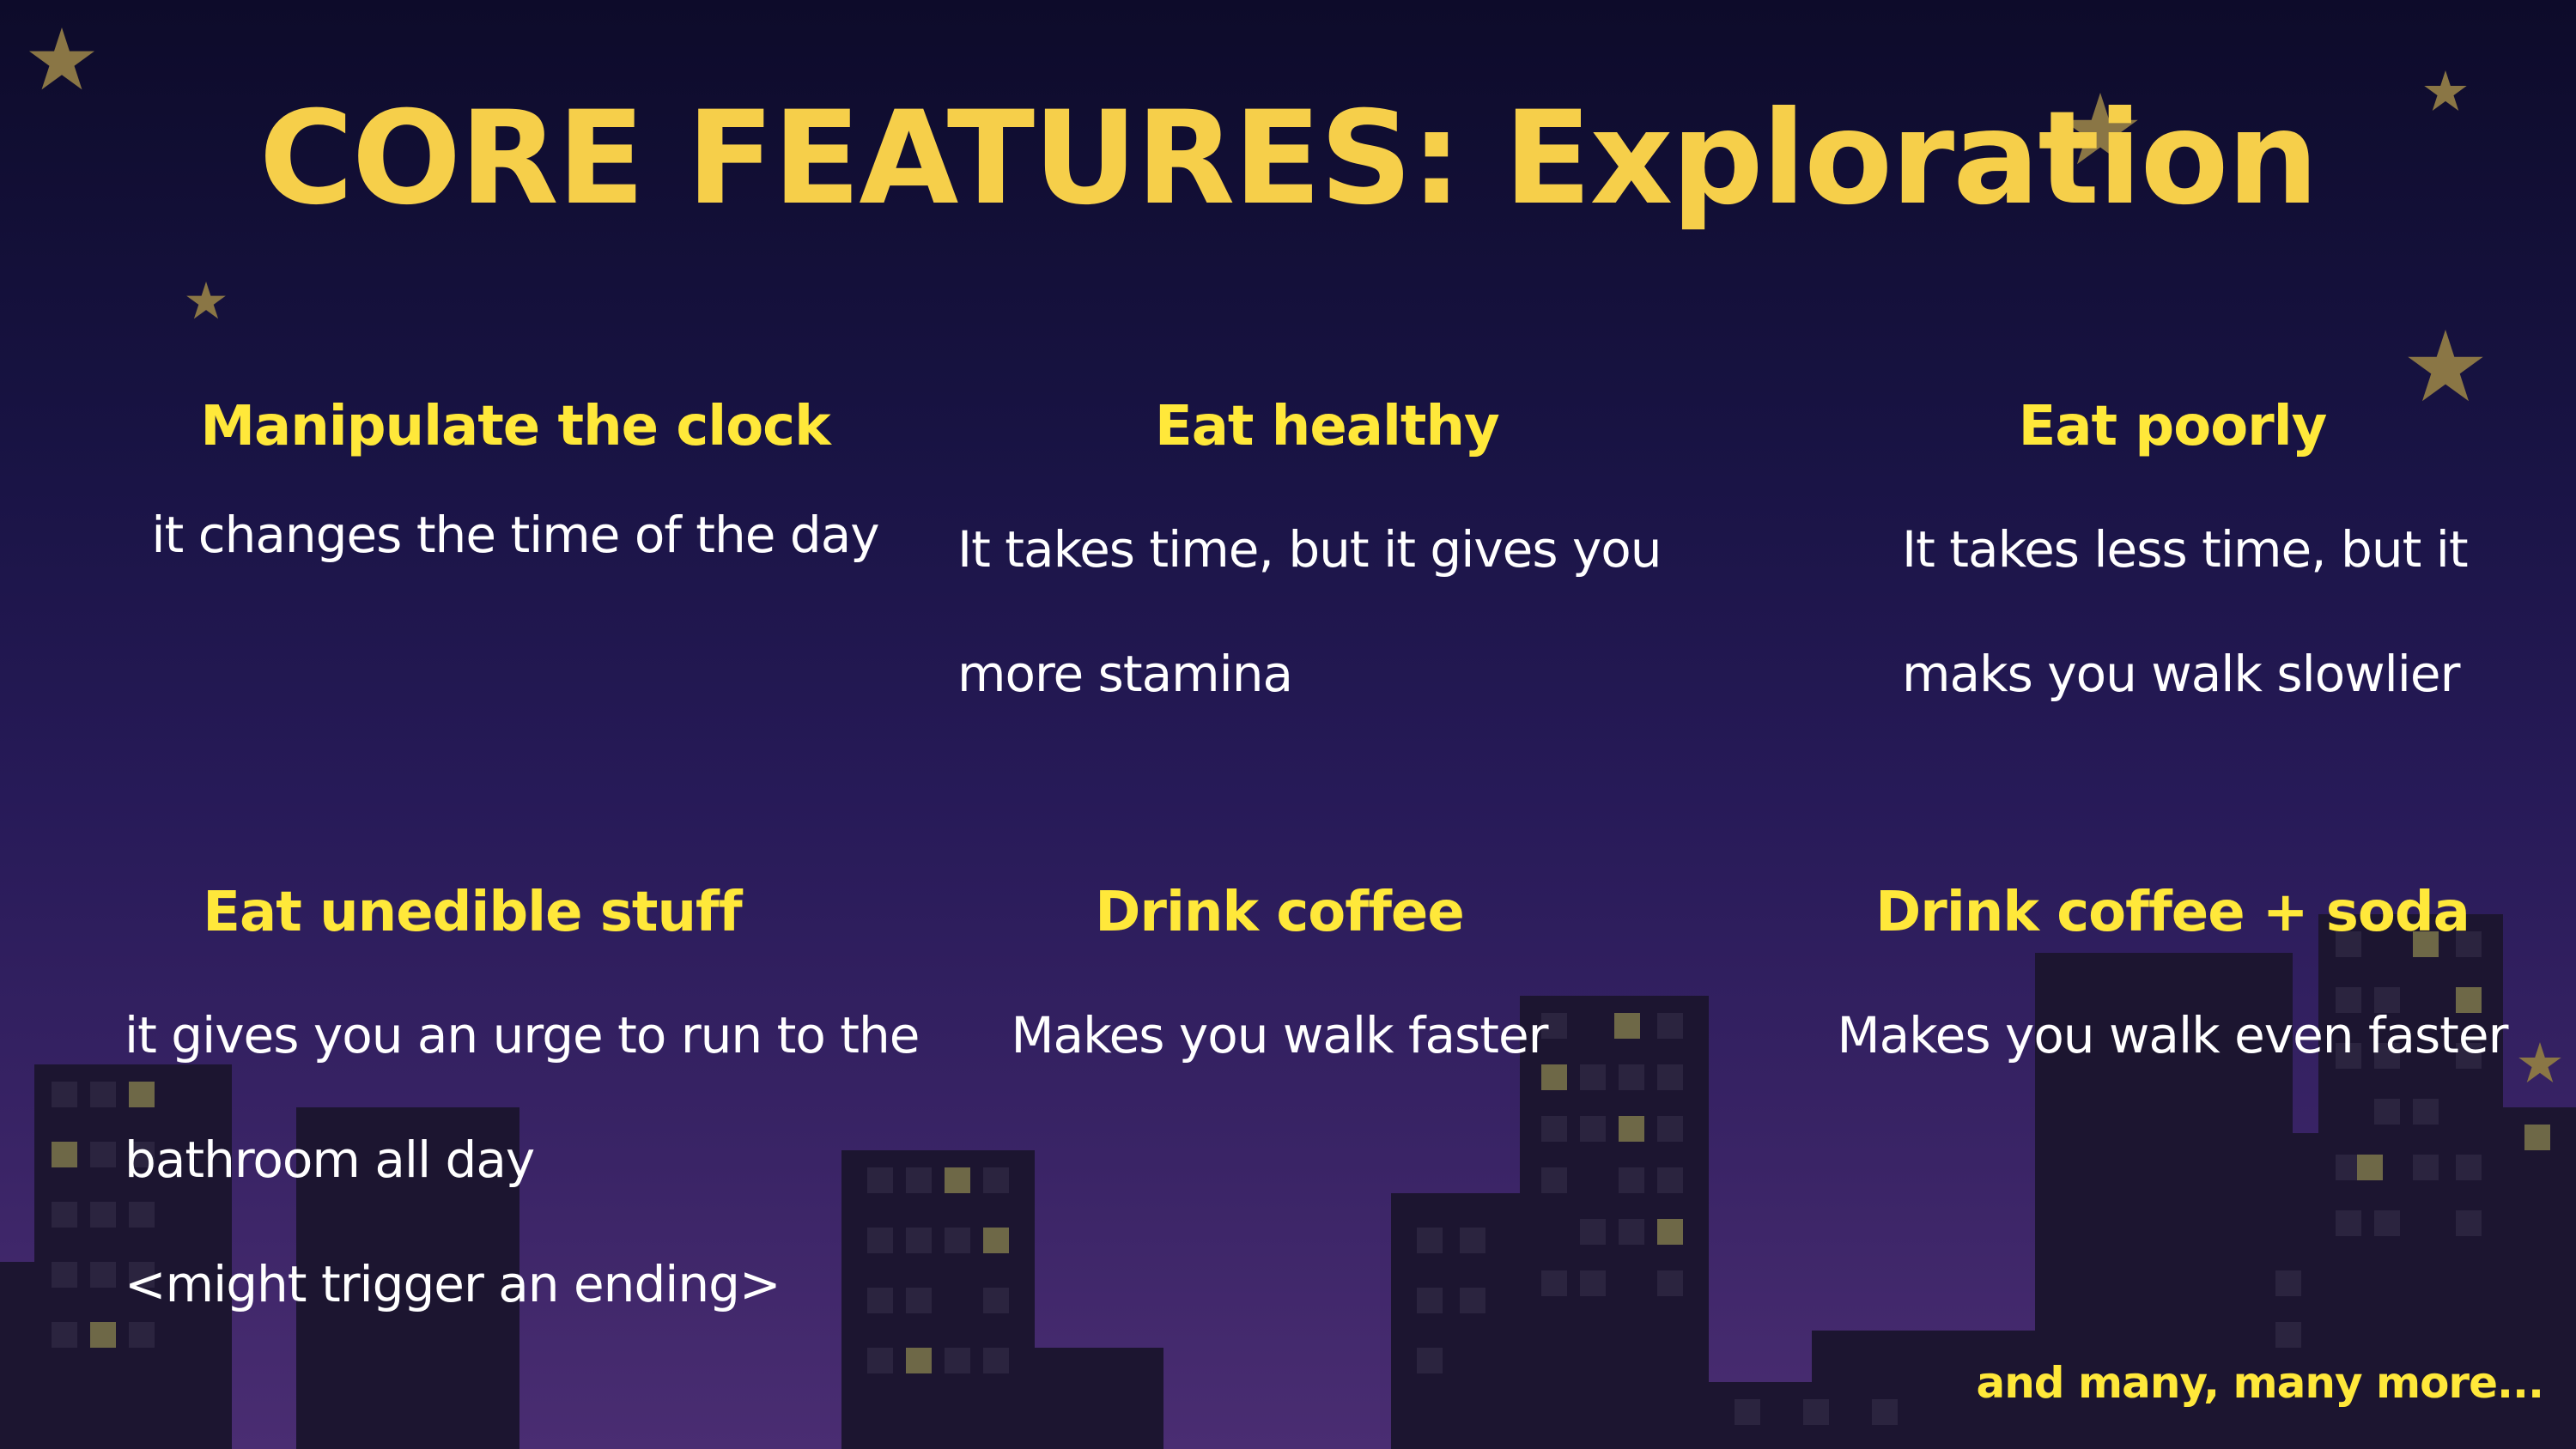 This screenshot has height=1449, width=2576. I want to click on feature-description-line: Makes you walk faster, so click(1279, 1035).